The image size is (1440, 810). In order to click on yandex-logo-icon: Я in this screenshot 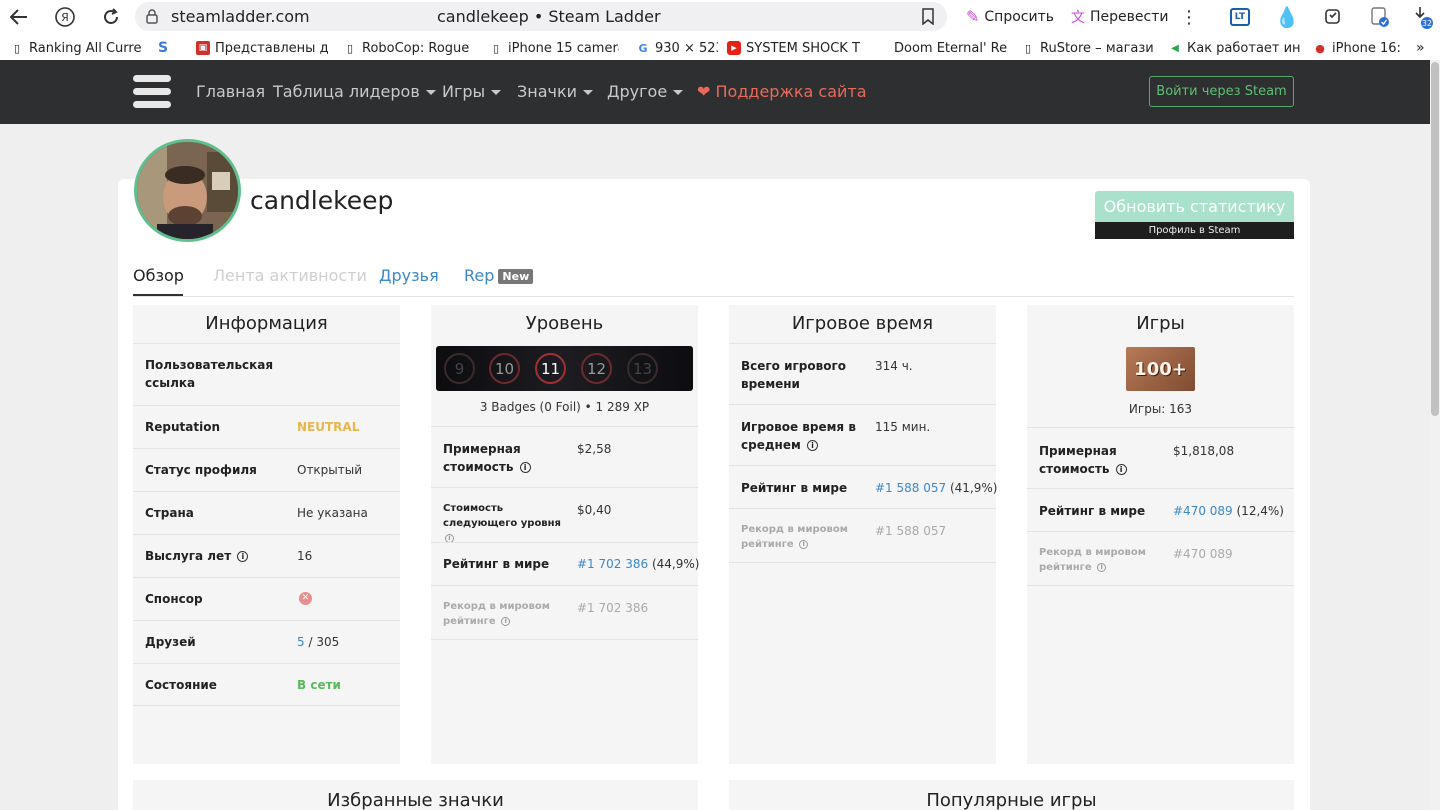, I will do `click(65, 17)`.